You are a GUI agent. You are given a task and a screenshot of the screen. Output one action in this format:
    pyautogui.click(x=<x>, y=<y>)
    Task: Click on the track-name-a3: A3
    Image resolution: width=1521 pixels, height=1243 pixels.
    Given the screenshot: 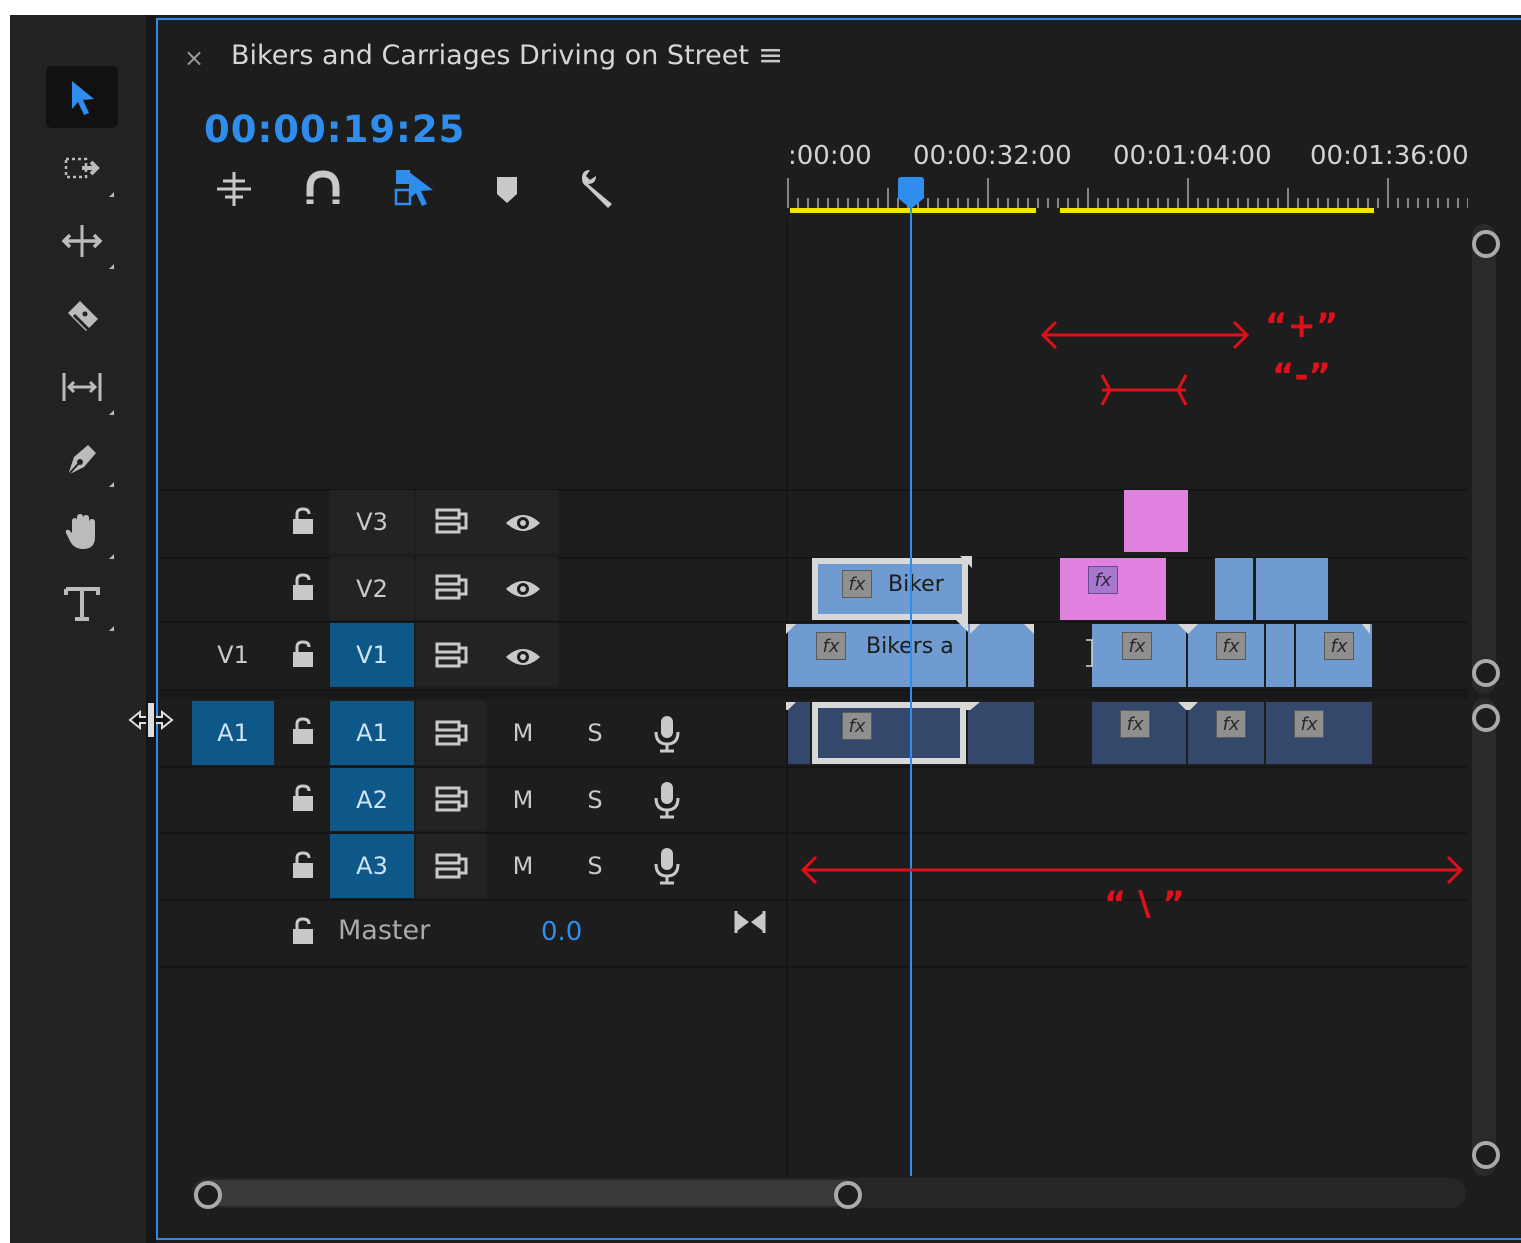 What is the action you would take?
    pyautogui.click(x=372, y=866)
    